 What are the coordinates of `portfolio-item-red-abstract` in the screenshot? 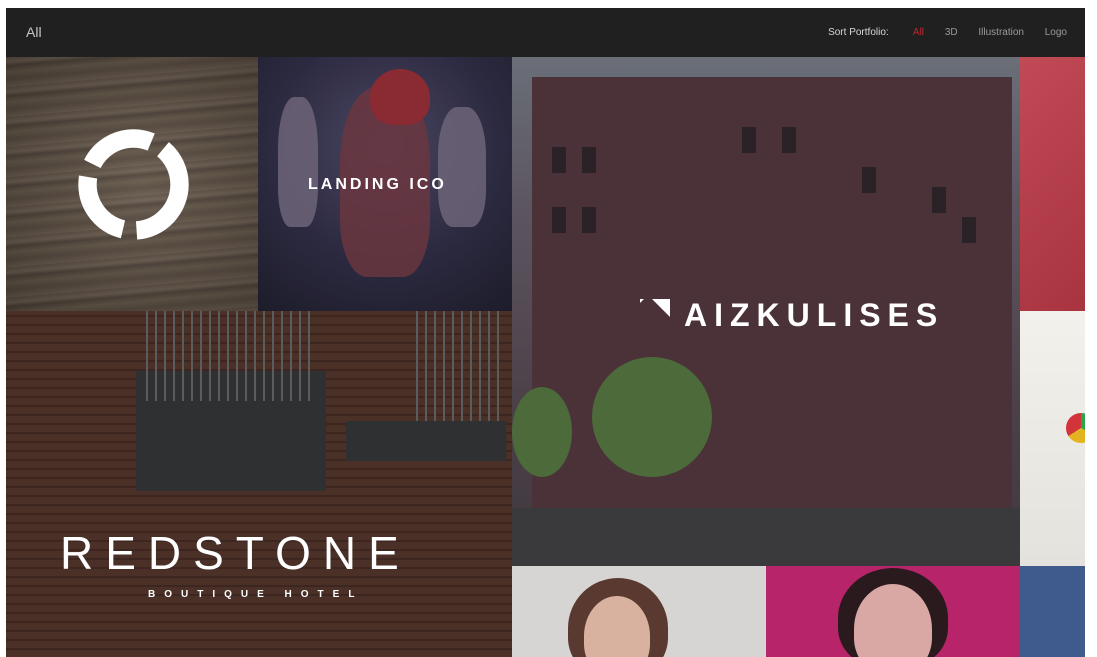 It's located at (1052, 184).